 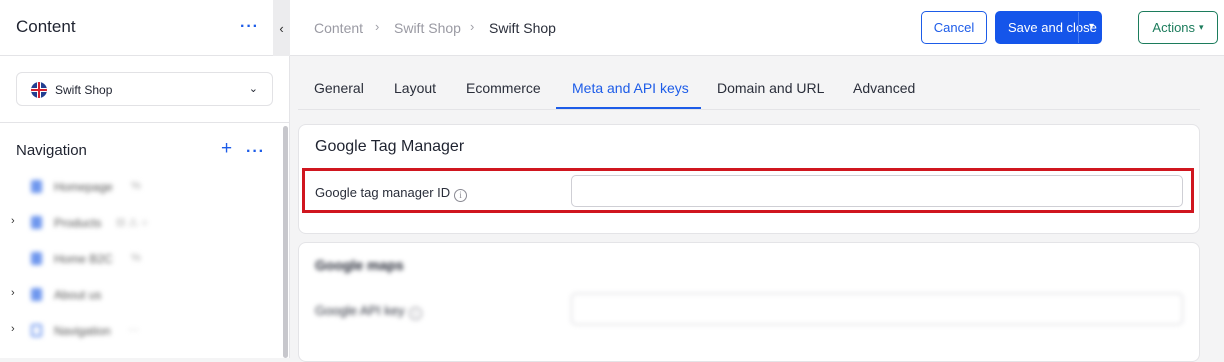 What do you see at coordinates (144, 89) in the screenshot?
I see `site-selector: Swift Shop ⌄` at bounding box center [144, 89].